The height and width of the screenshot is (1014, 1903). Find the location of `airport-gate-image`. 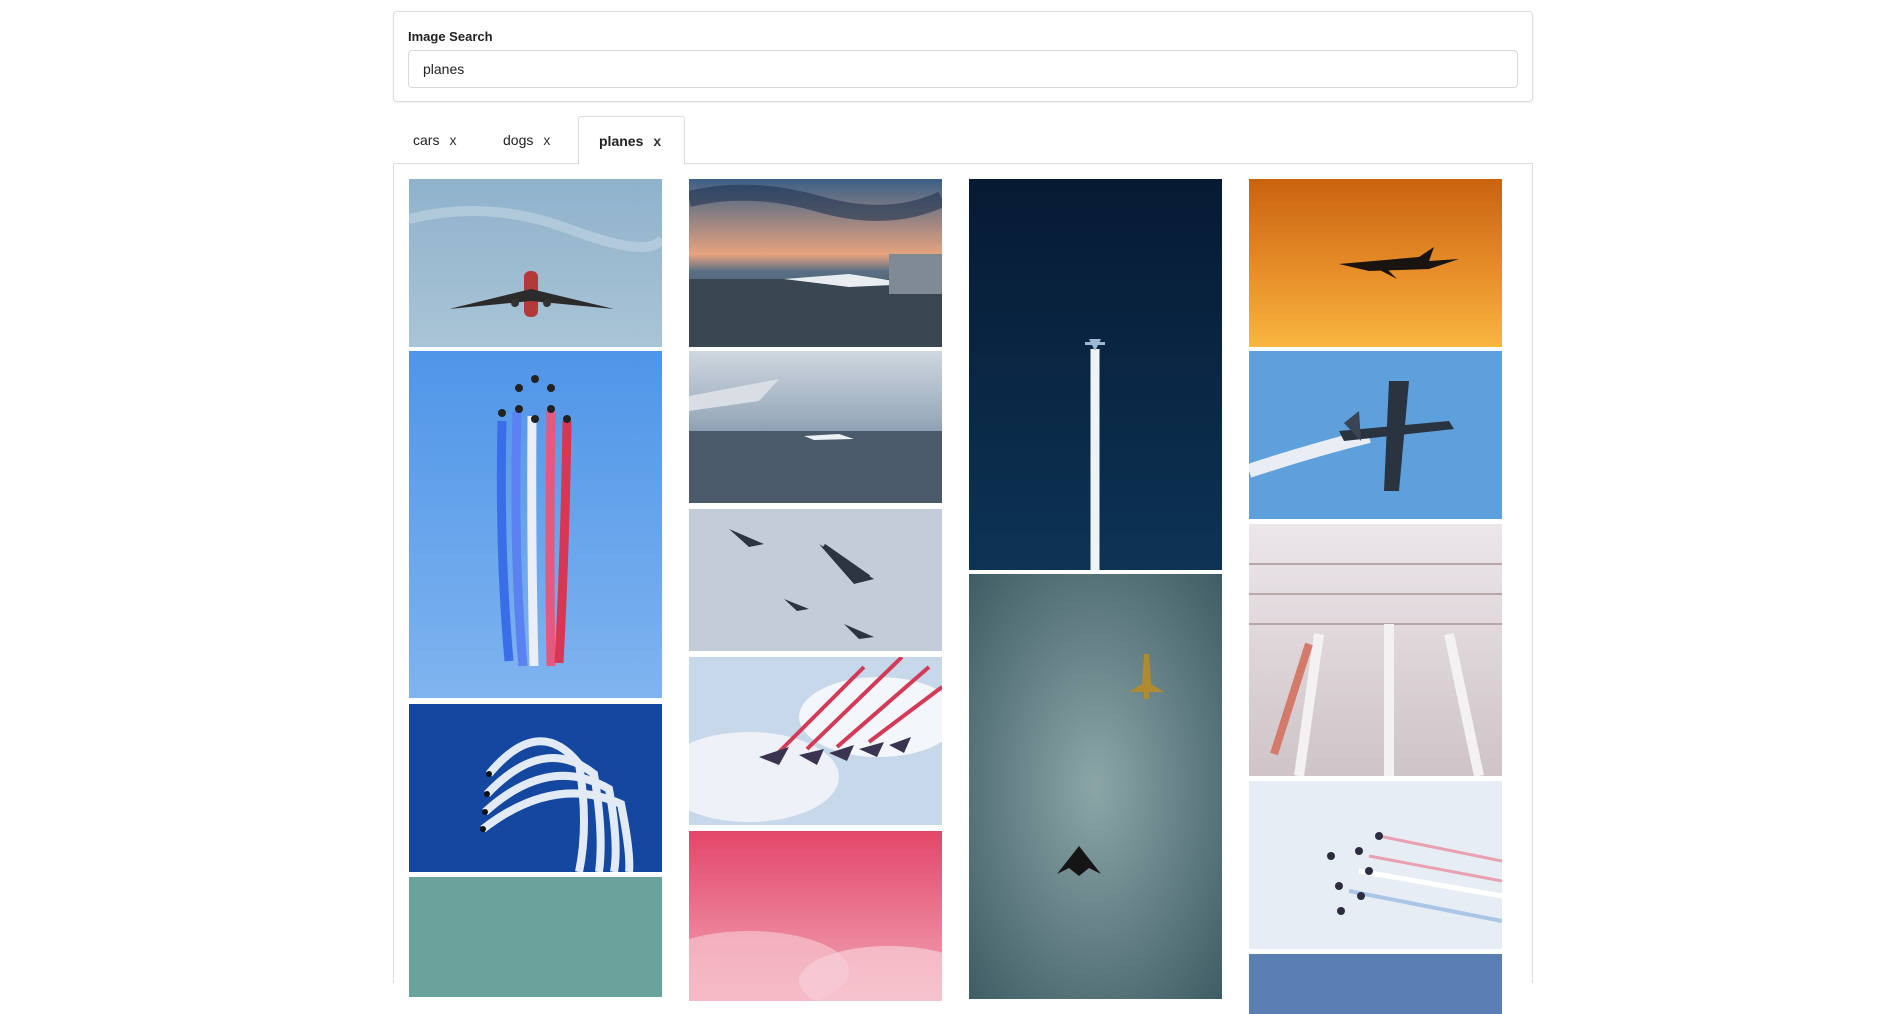

airport-gate-image is located at coordinates (815, 263).